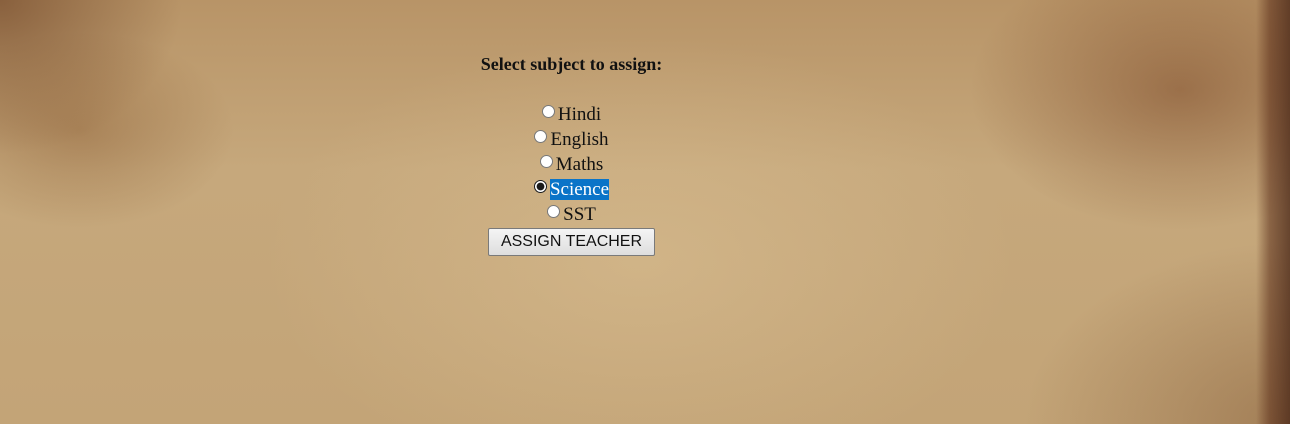 This screenshot has width=1290, height=424. I want to click on subject-radio-science, so click(540, 186).